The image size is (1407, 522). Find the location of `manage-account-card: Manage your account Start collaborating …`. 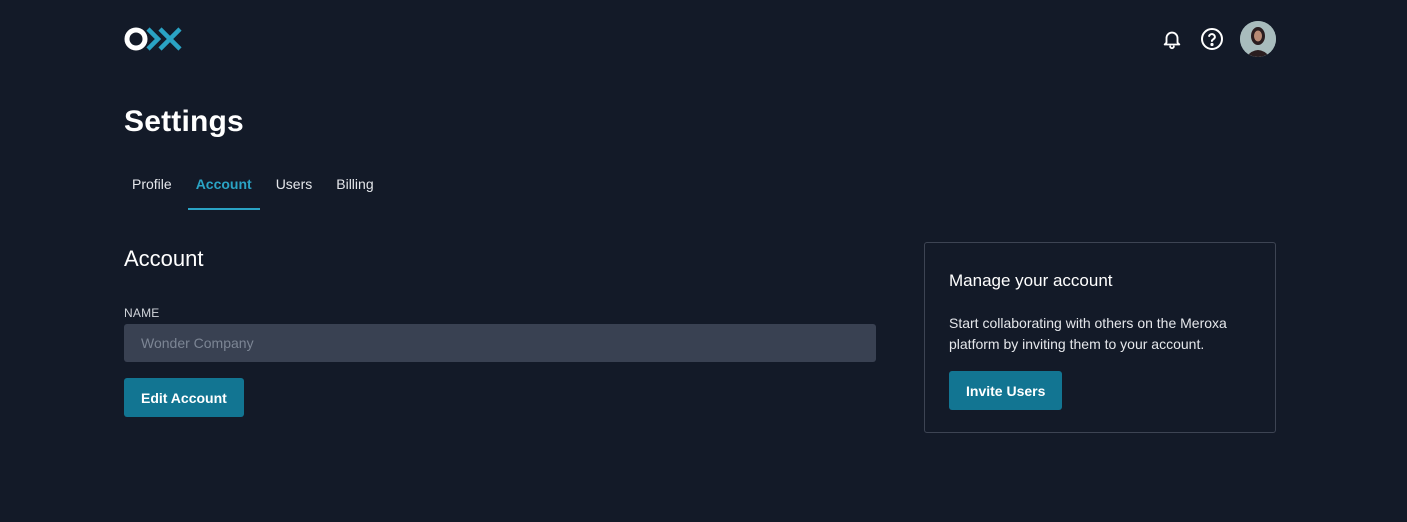

manage-account-card: Manage your account Start collaborating … is located at coordinates (1100, 337).